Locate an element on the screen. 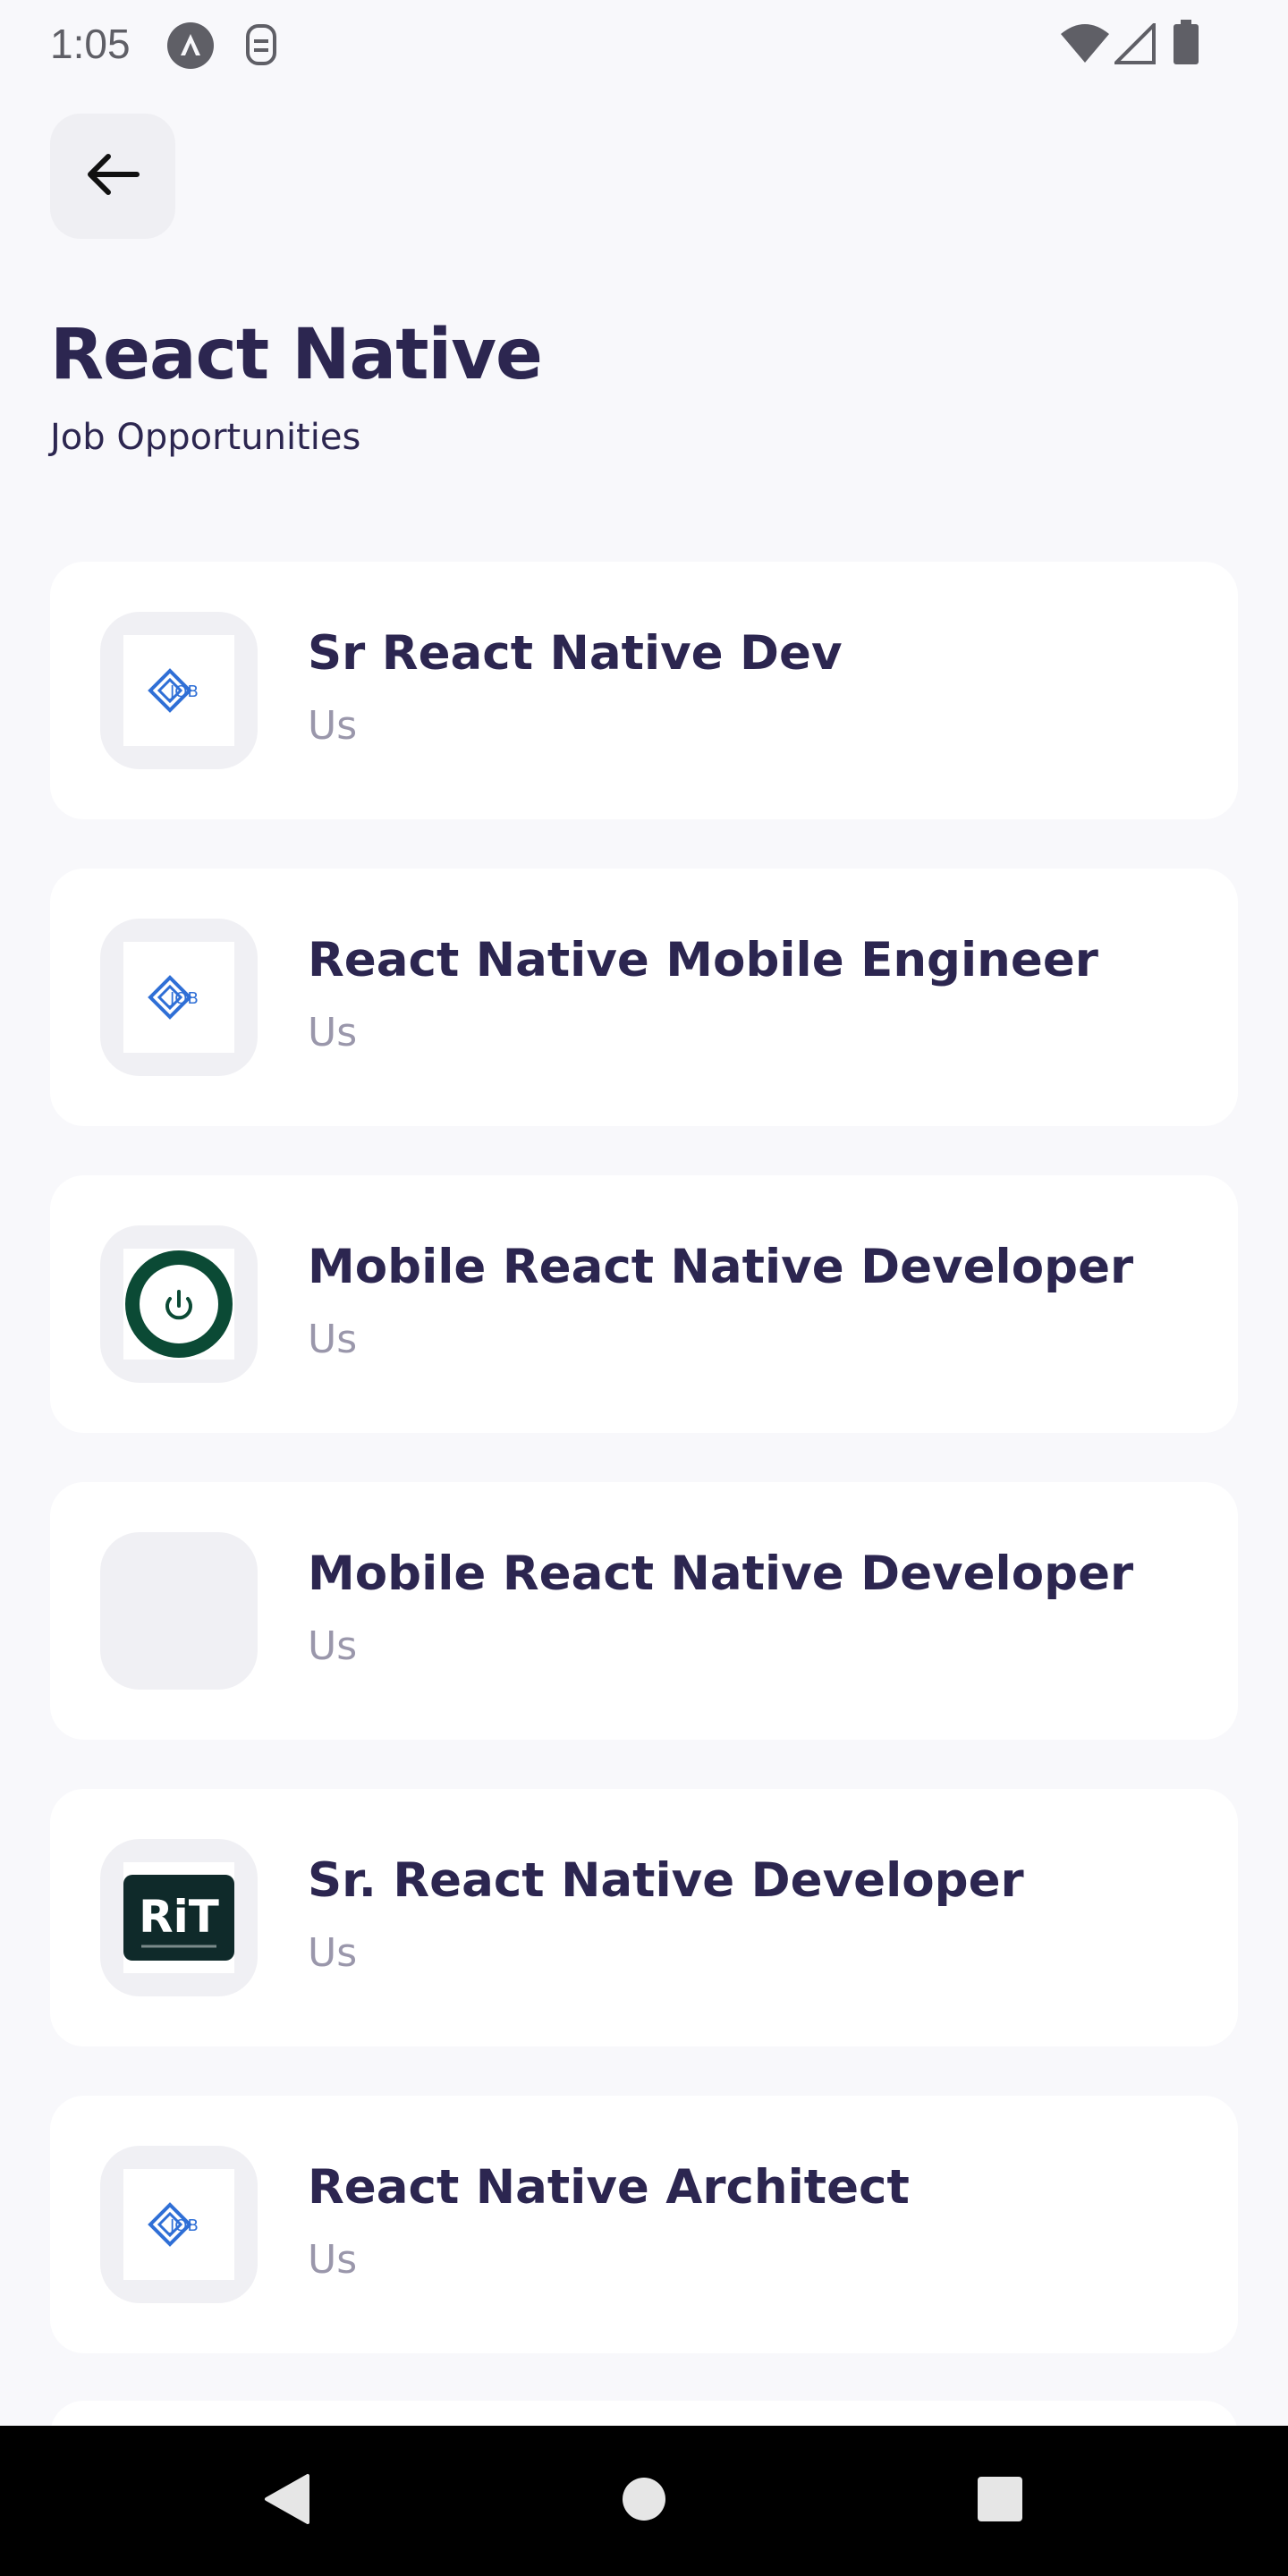  arrow-left-icon is located at coordinates (112, 176).